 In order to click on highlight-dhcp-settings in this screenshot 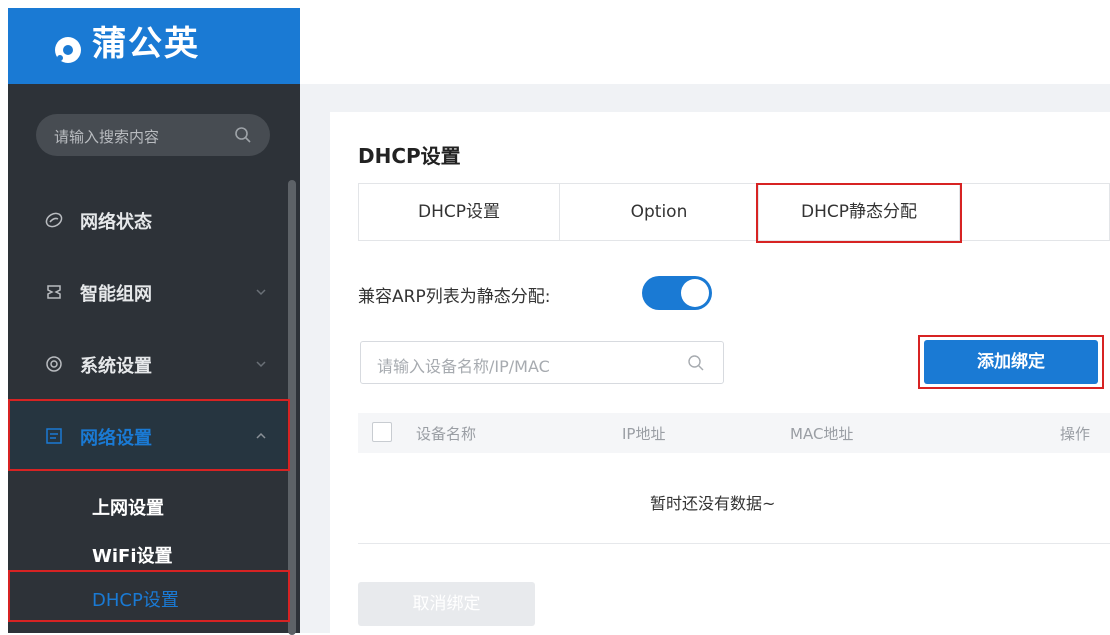, I will do `click(149, 596)`.